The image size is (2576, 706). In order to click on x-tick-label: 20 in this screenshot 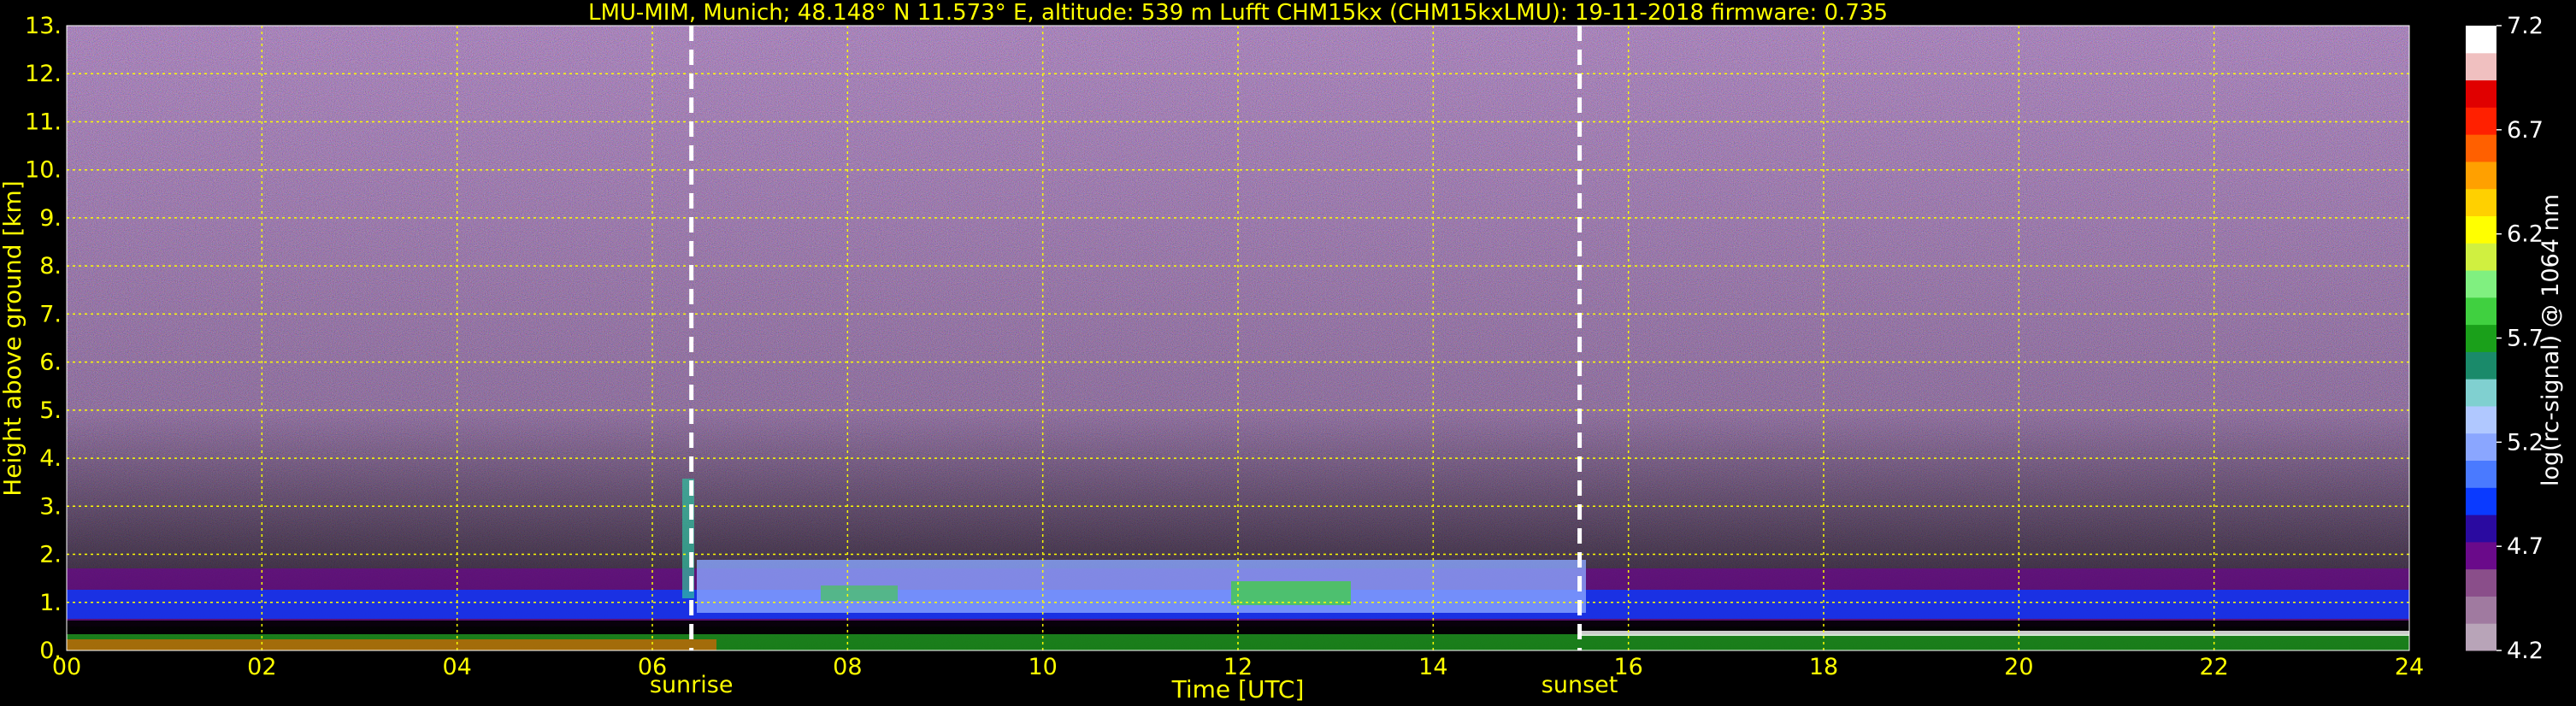, I will do `click(2019, 667)`.